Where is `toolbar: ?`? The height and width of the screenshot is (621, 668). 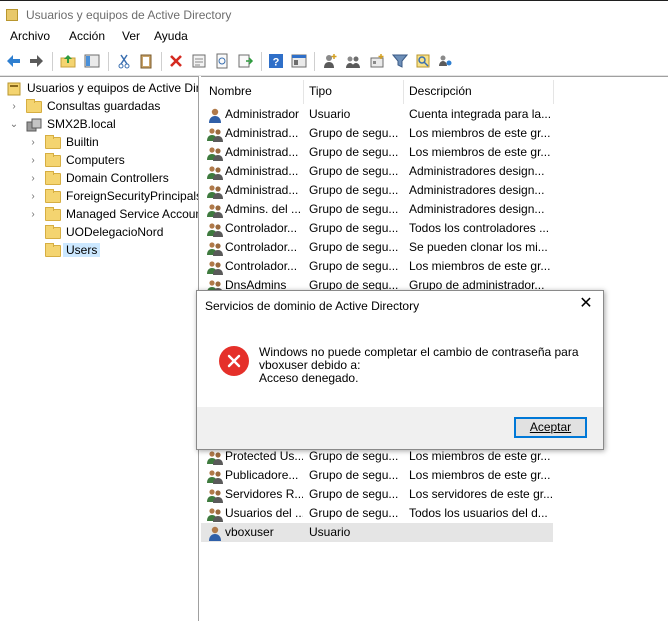
toolbar: ? is located at coordinates (334, 62).